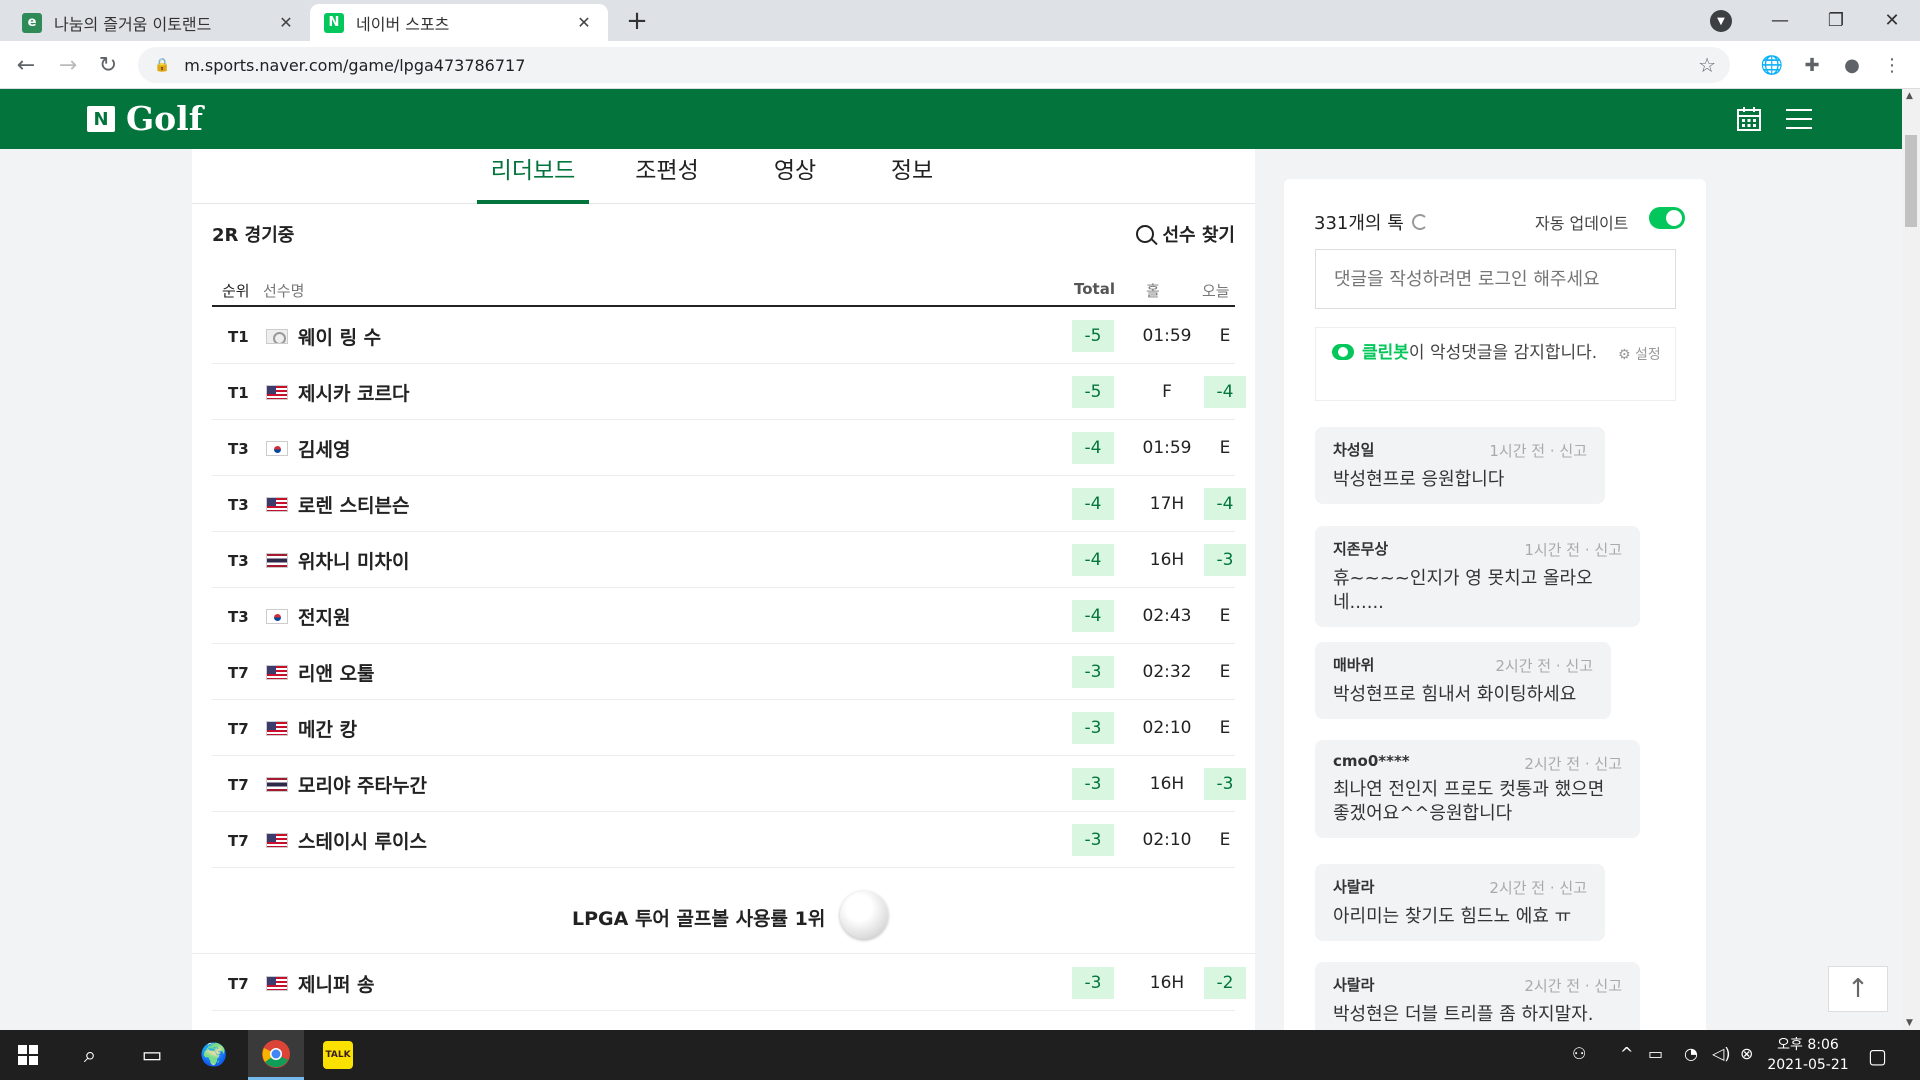 This screenshot has height=1080, width=1920. Describe the element at coordinates (90, 1055) in the screenshot. I see `search-icon: ⌕` at that location.